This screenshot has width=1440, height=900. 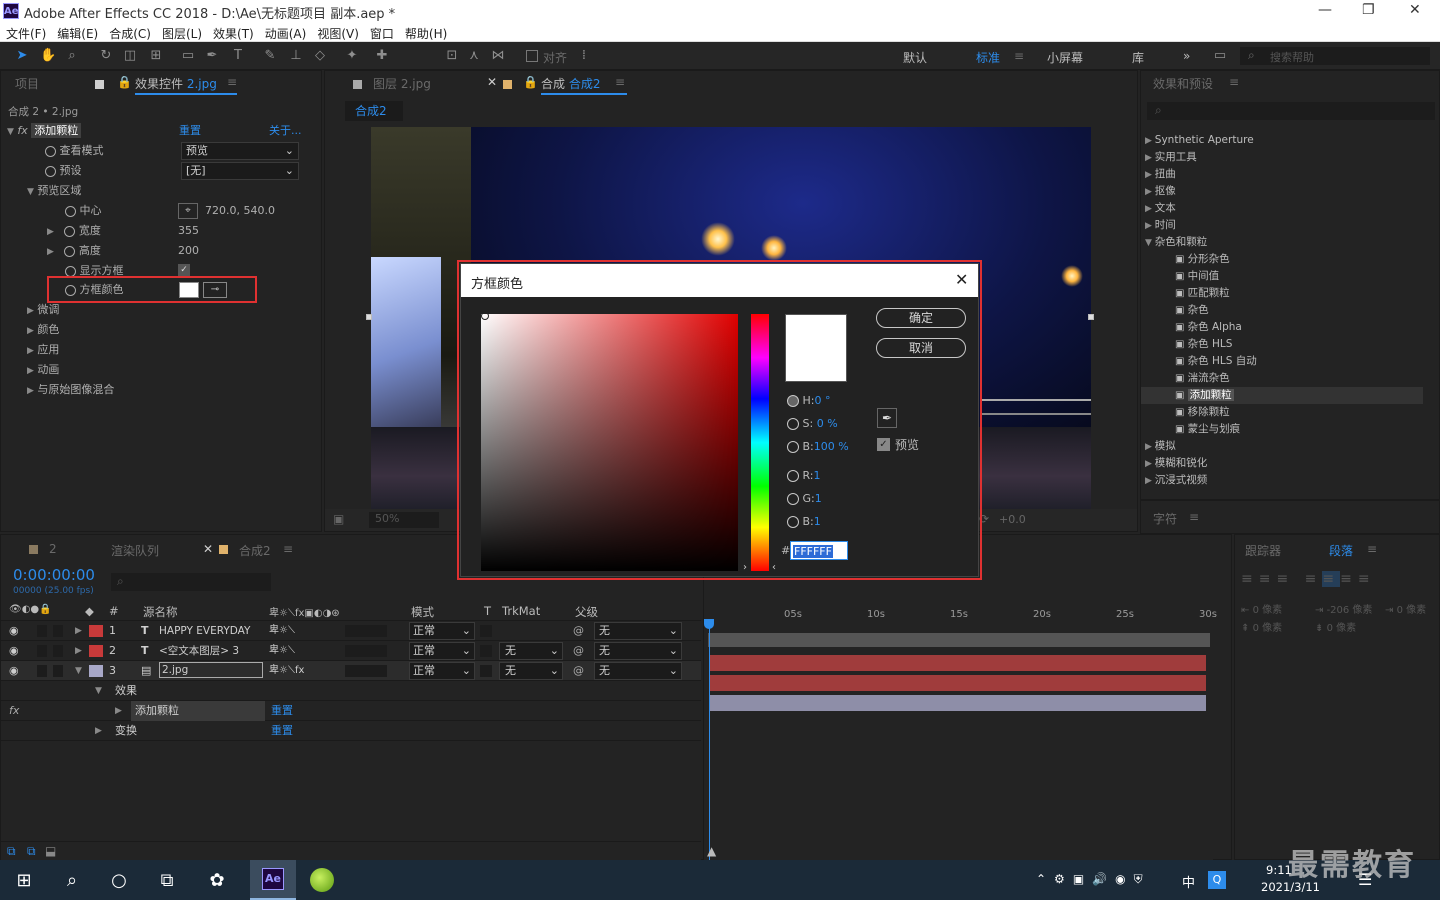 I want to click on tab-composition: 合成 合成2, so click(x=570, y=83).